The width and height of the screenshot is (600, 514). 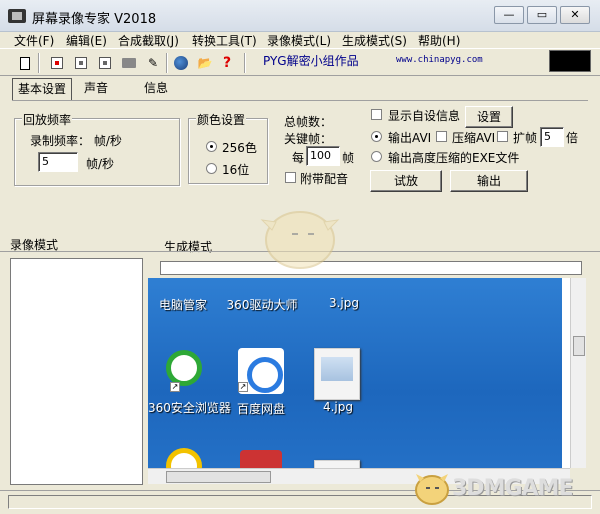 I want to click on generate-mode-label: 生成模式, so click(x=188, y=247).